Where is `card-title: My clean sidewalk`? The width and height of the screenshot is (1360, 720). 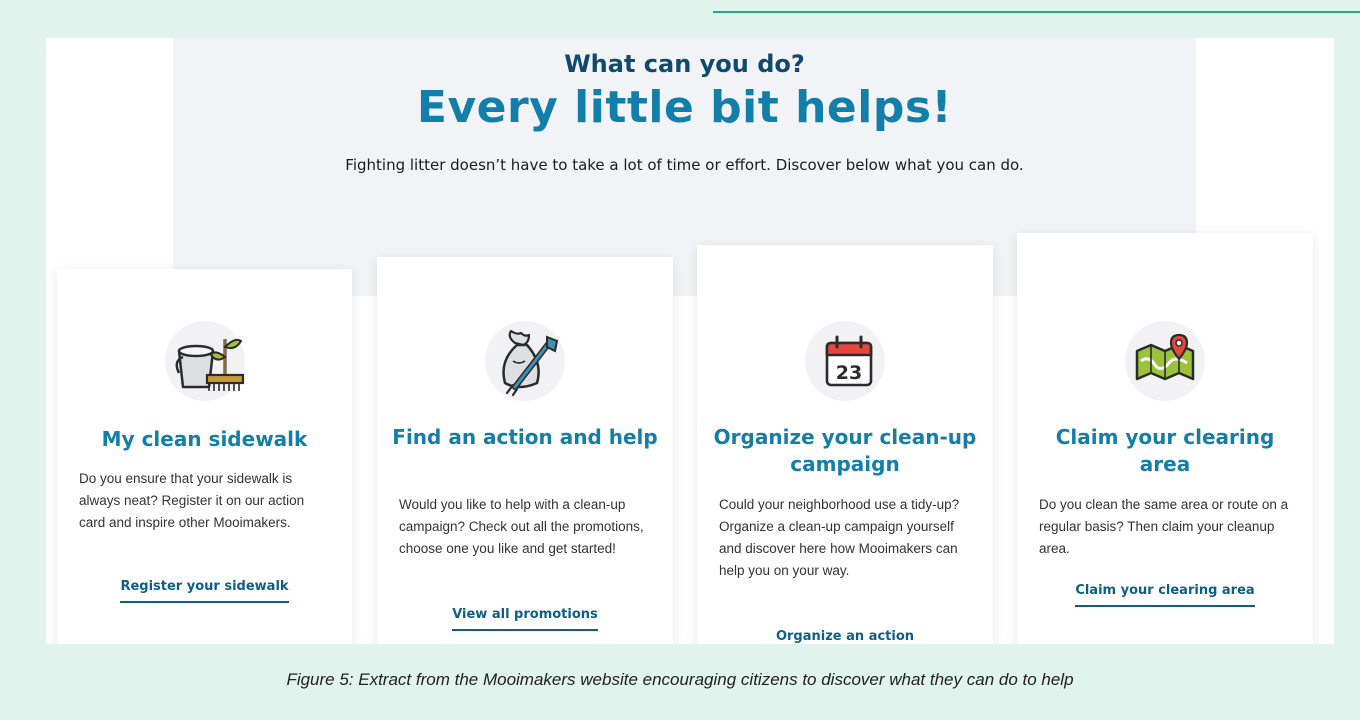 card-title: My clean sidewalk is located at coordinates (204, 439).